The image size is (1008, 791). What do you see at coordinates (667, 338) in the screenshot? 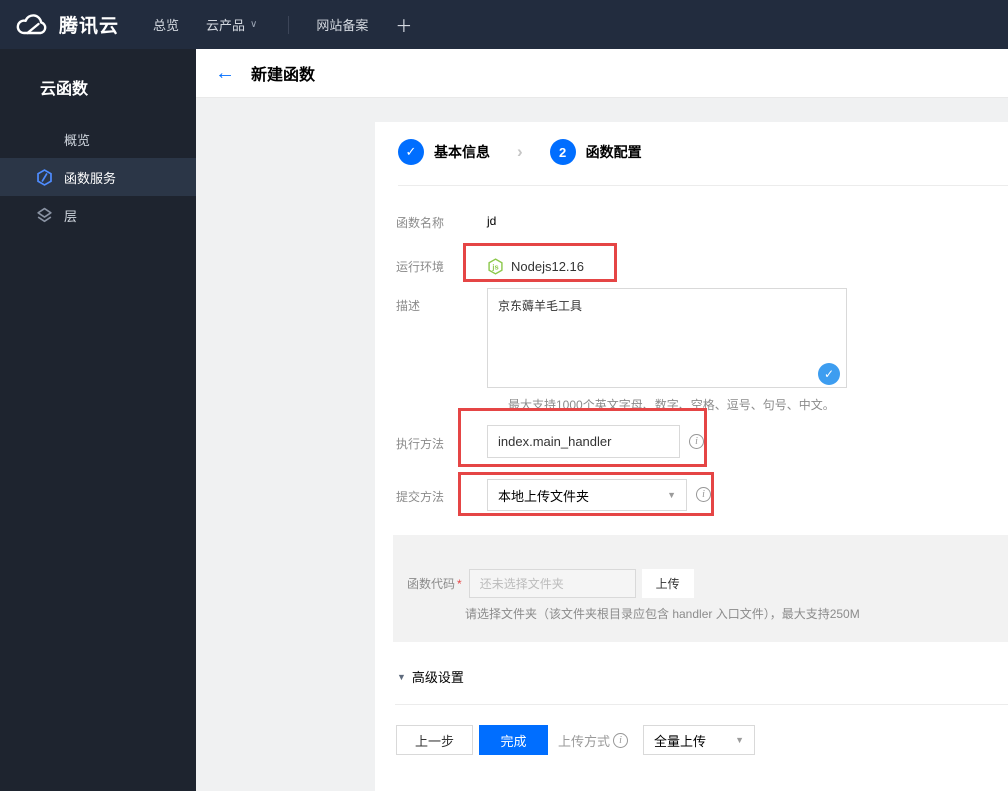
I see `description-textarea: 京东薅羊毛工具` at bounding box center [667, 338].